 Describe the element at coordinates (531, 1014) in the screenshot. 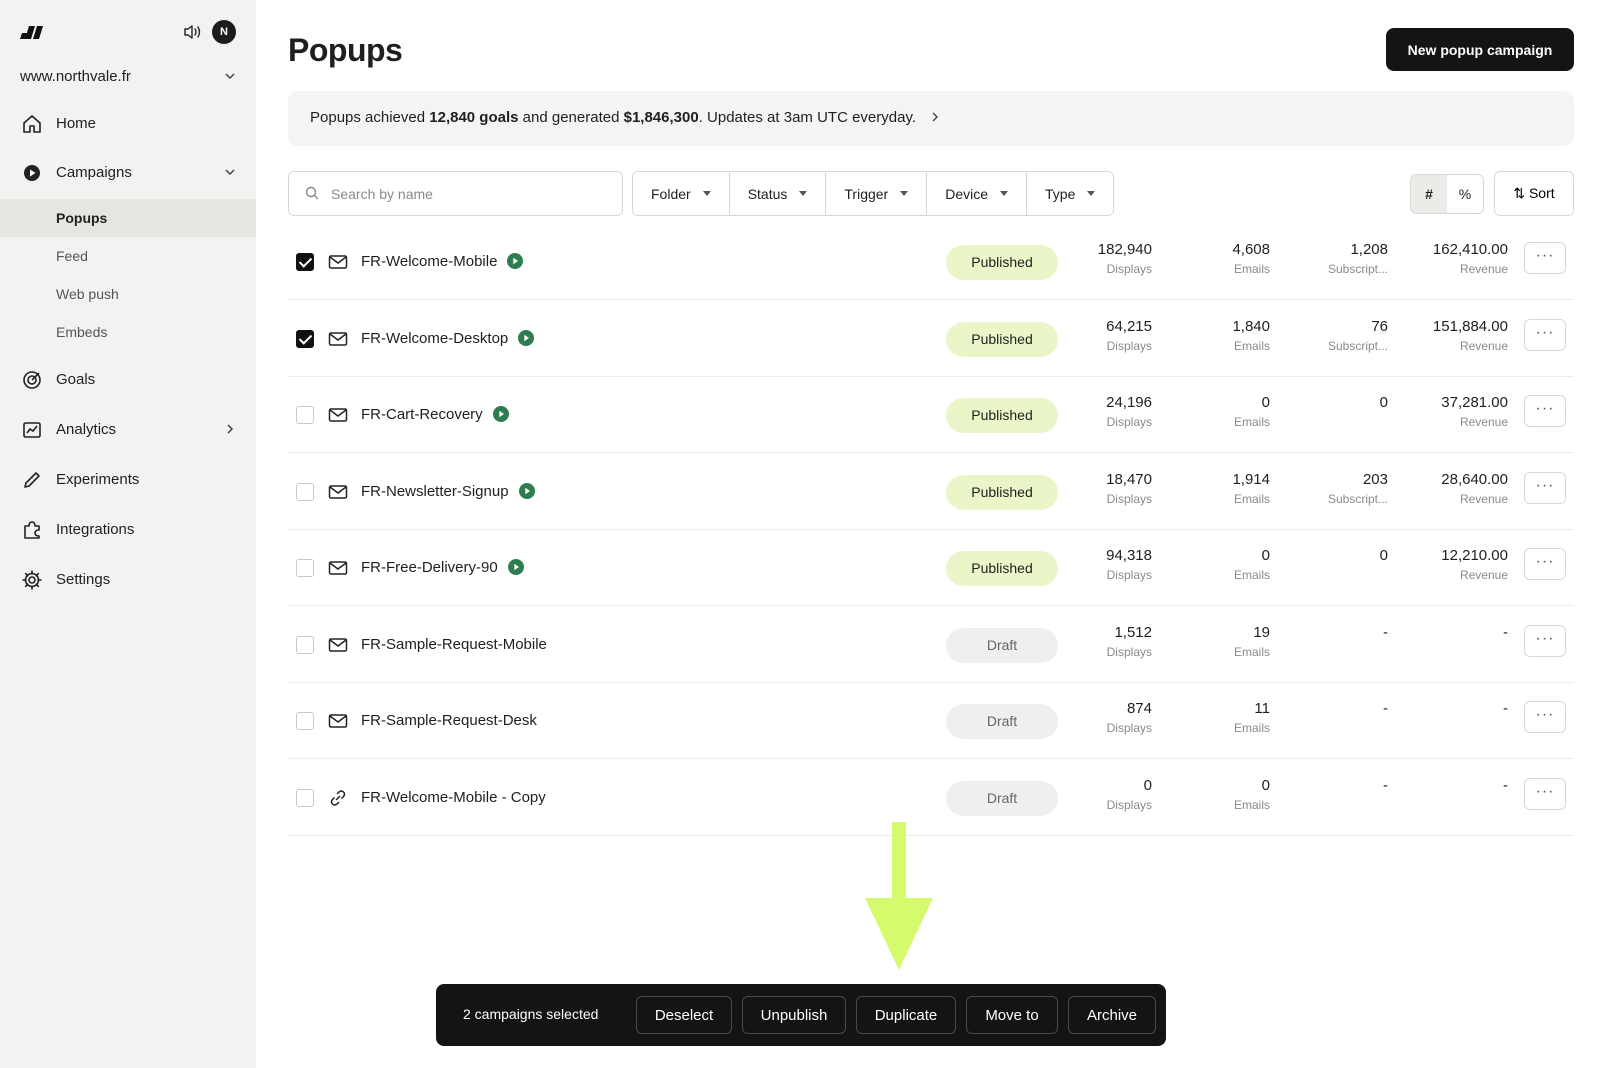

I see `selection-count: 2 campaigns selected` at that location.